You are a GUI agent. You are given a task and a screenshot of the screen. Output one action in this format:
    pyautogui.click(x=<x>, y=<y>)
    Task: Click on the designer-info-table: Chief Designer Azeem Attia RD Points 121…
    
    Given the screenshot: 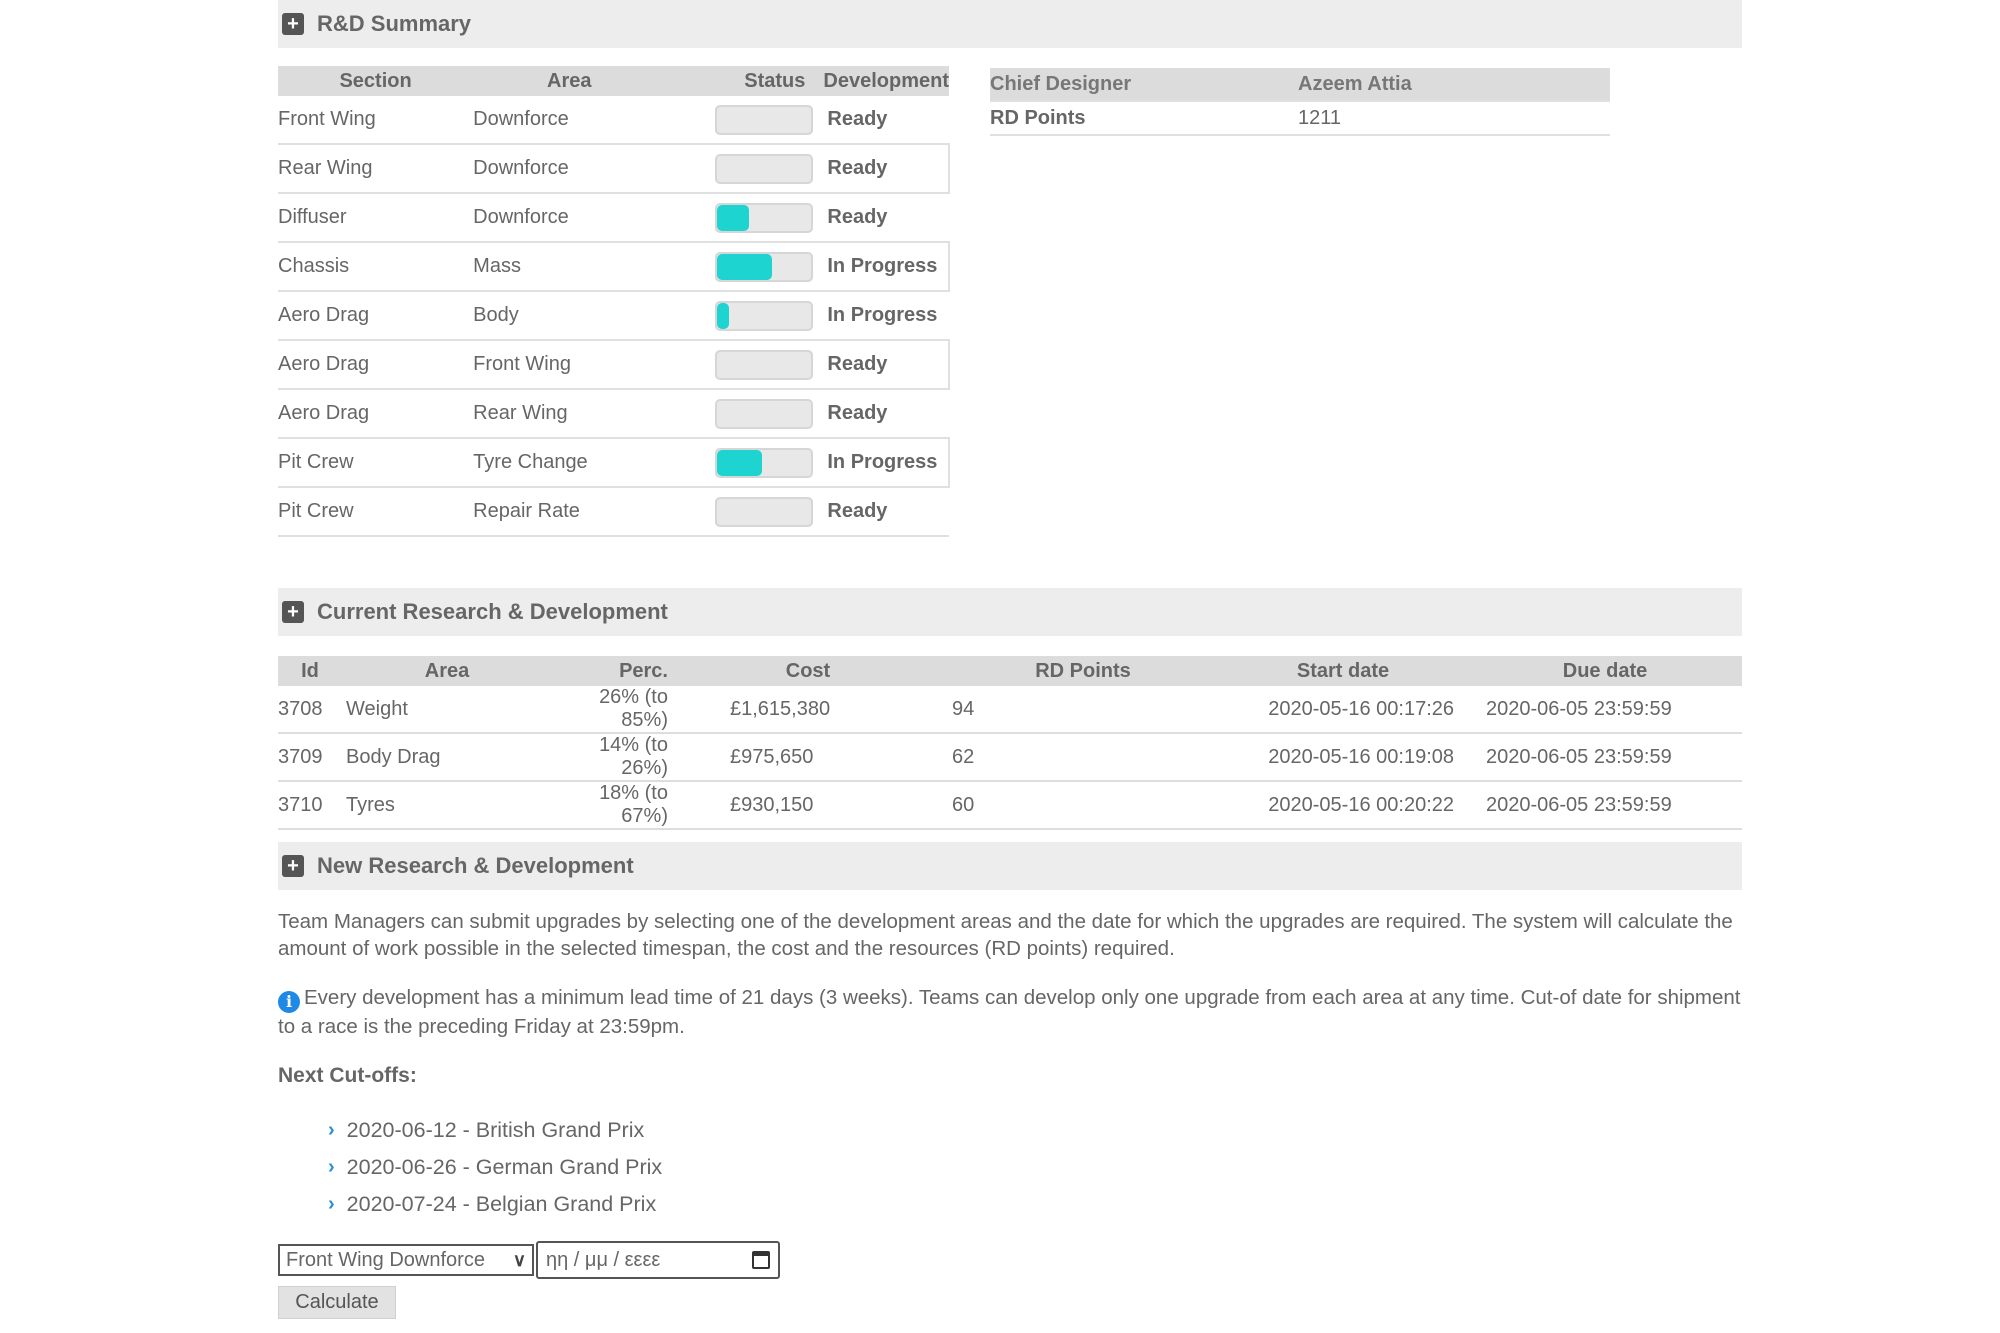 What is the action you would take?
    pyautogui.click(x=1300, y=102)
    